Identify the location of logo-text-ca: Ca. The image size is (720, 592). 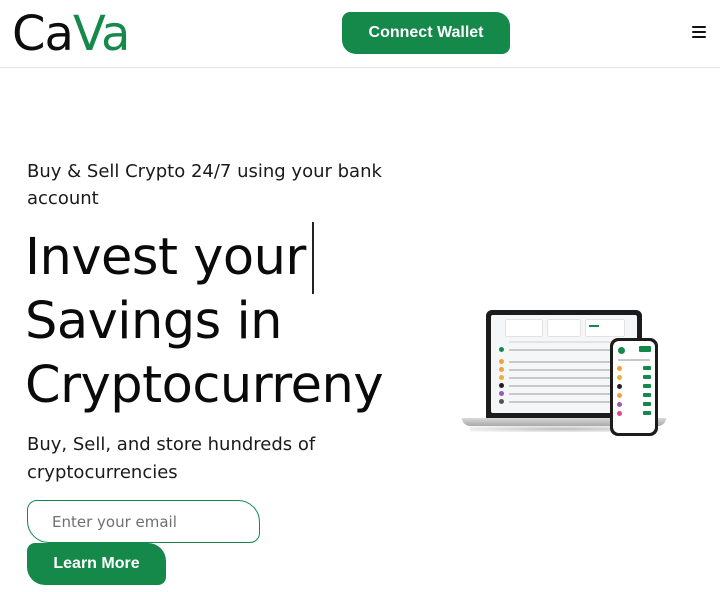
(43, 34).